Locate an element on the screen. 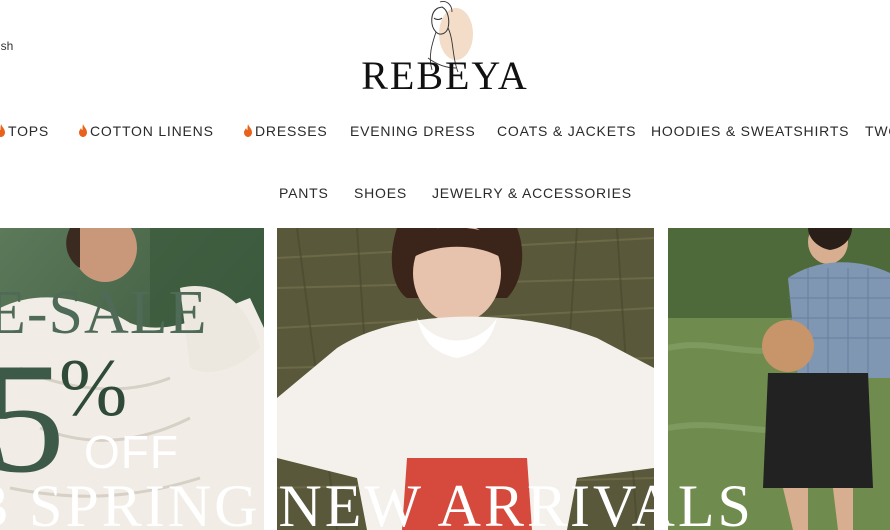  banner-headline: 3 SPRING NEW ARRIVALS is located at coordinates (377, 501).